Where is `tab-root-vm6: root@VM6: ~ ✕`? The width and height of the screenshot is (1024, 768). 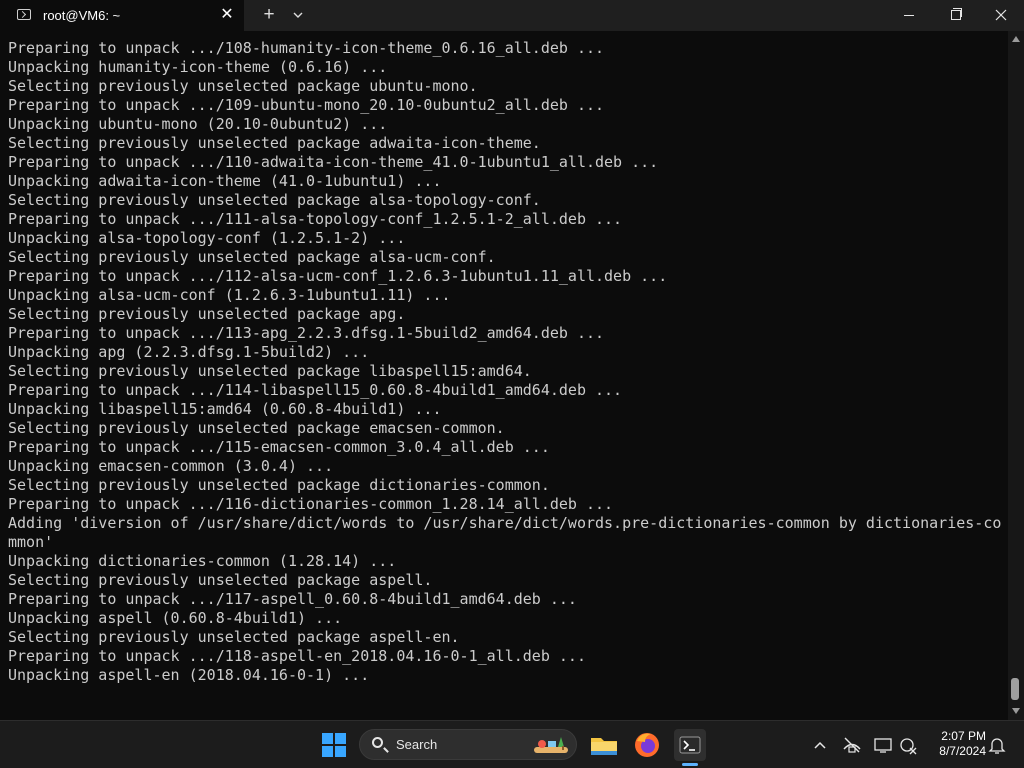
tab-root-vm6: root@VM6: ~ ✕ is located at coordinates (122, 15).